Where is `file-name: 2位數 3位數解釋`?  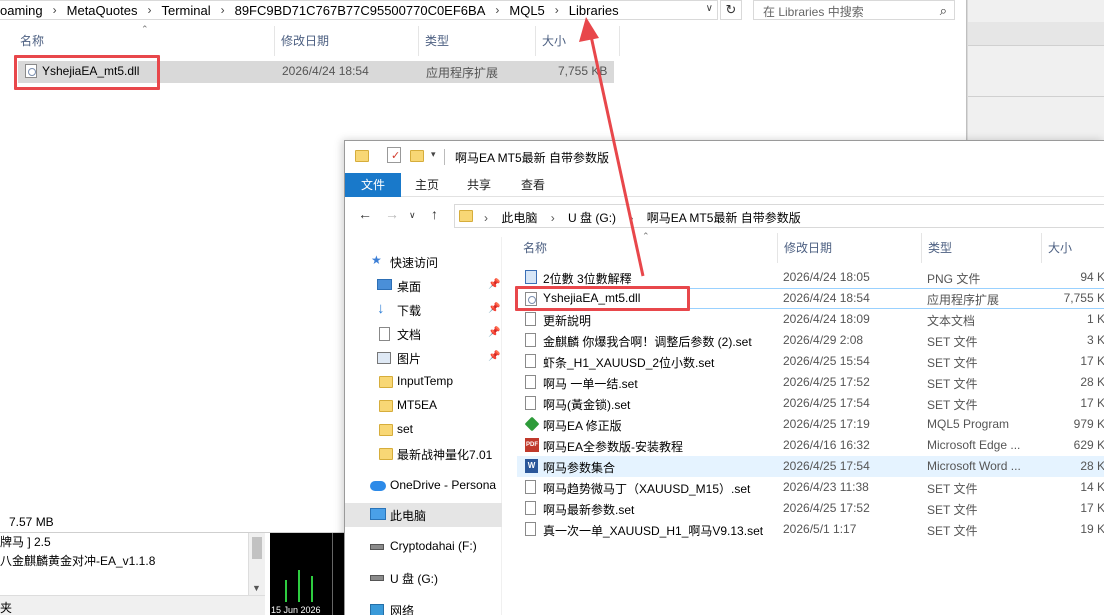 file-name: 2位數 3位數解釋 is located at coordinates (587, 279).